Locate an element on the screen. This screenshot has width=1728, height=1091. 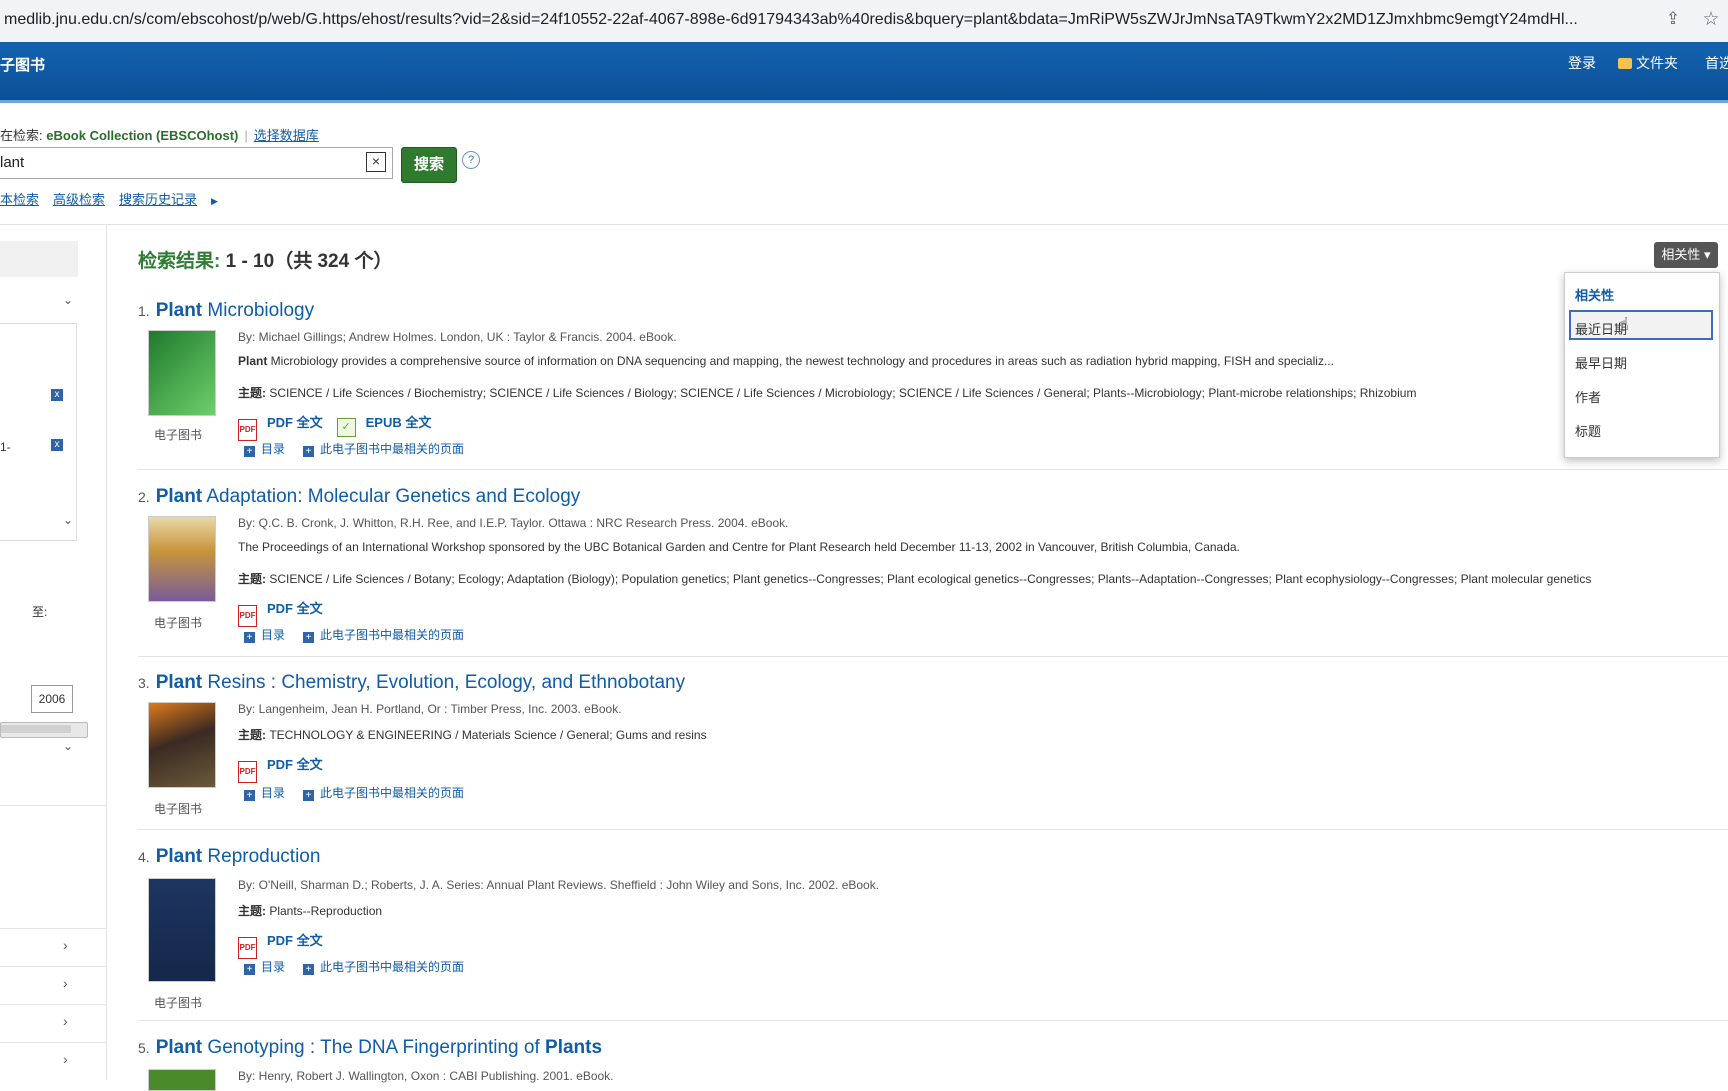
search-box is located at coordinates (196, 163).